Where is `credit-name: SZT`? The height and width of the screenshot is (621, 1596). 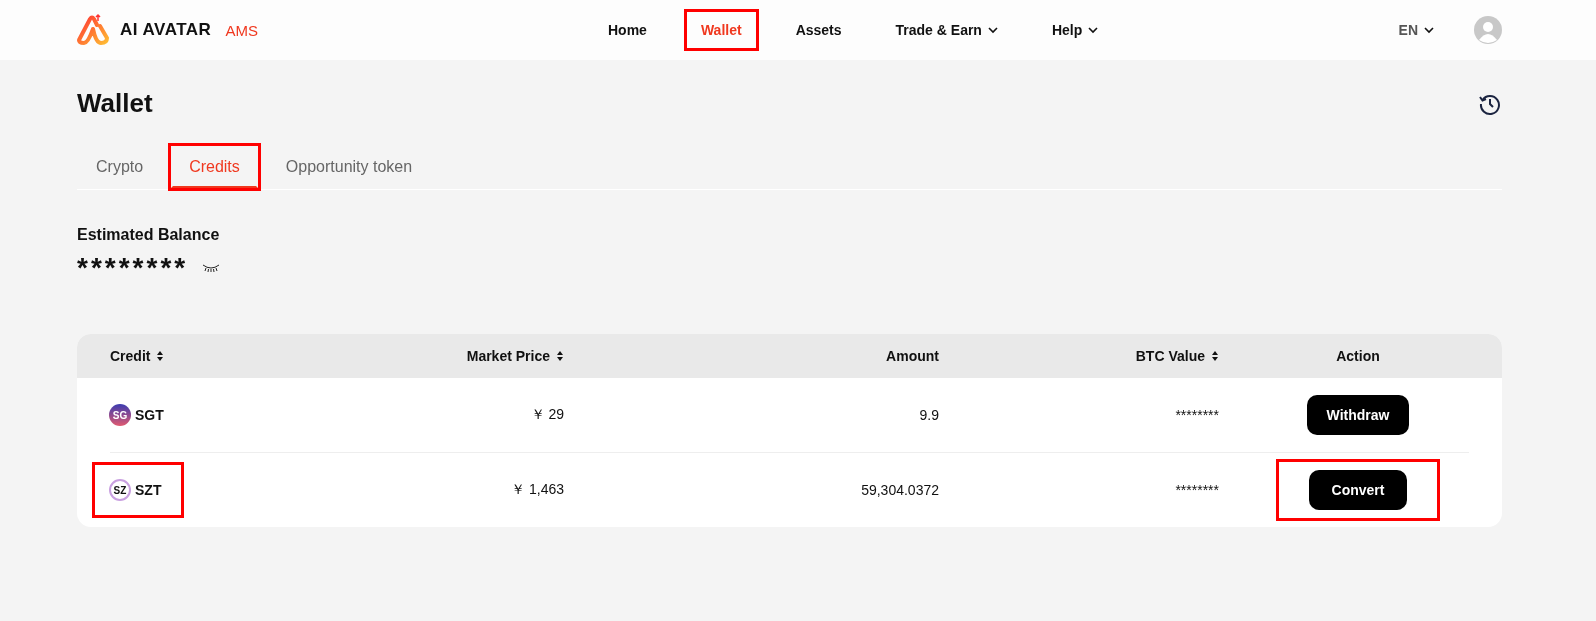
credit-name: SZT is located at coordinates (148, 490).